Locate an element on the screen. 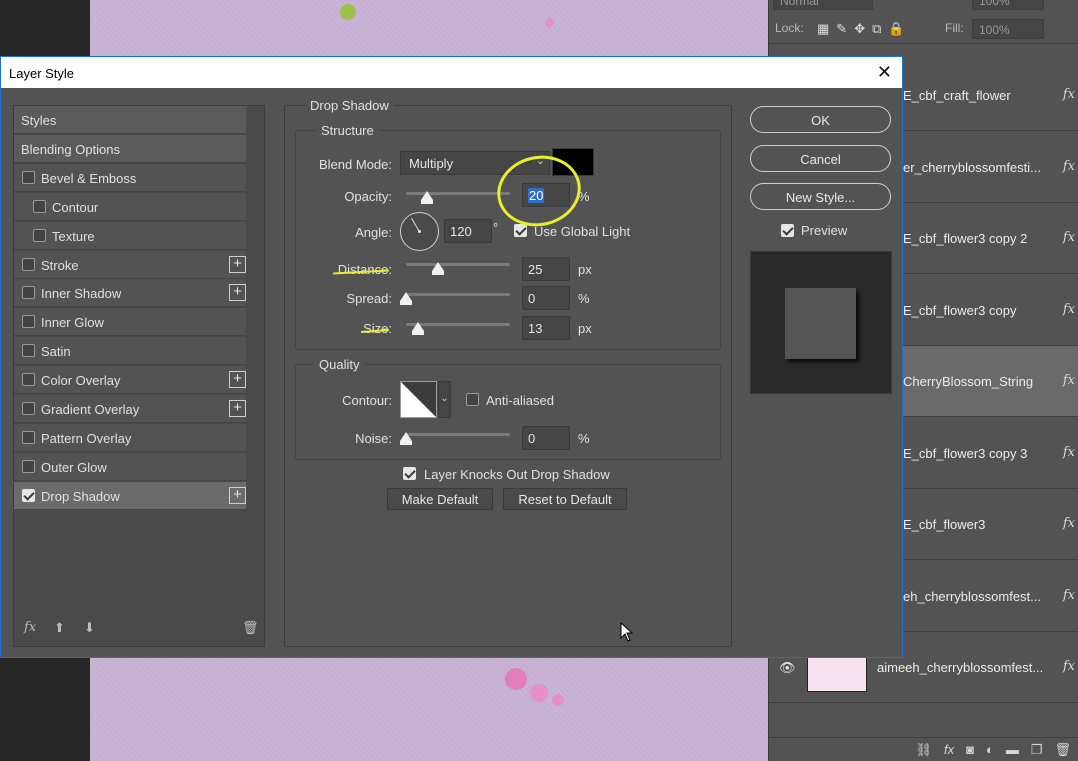  drop-shadow-title: Drop Shadow is located at coordinates (349, 105).